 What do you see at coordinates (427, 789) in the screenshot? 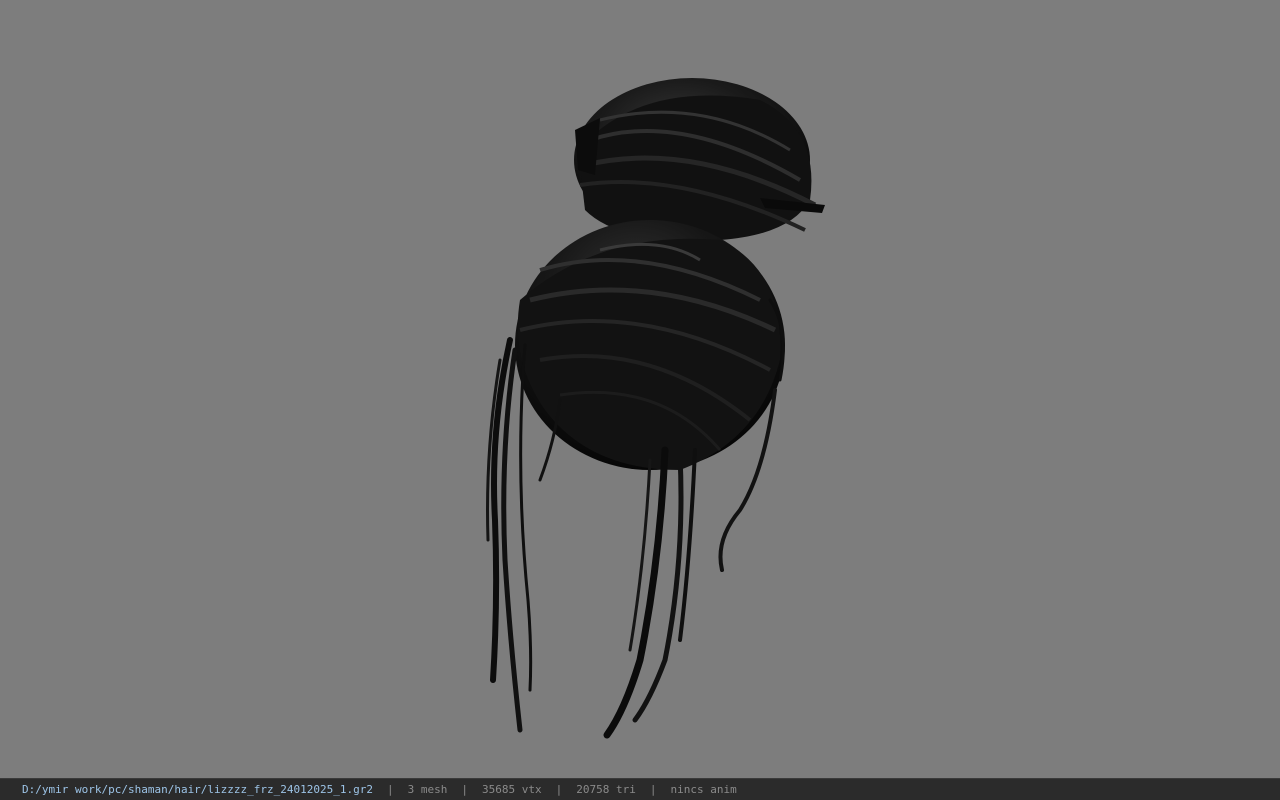
I see `mesh-count: 3 mesh` at bounding box center [427, 789].